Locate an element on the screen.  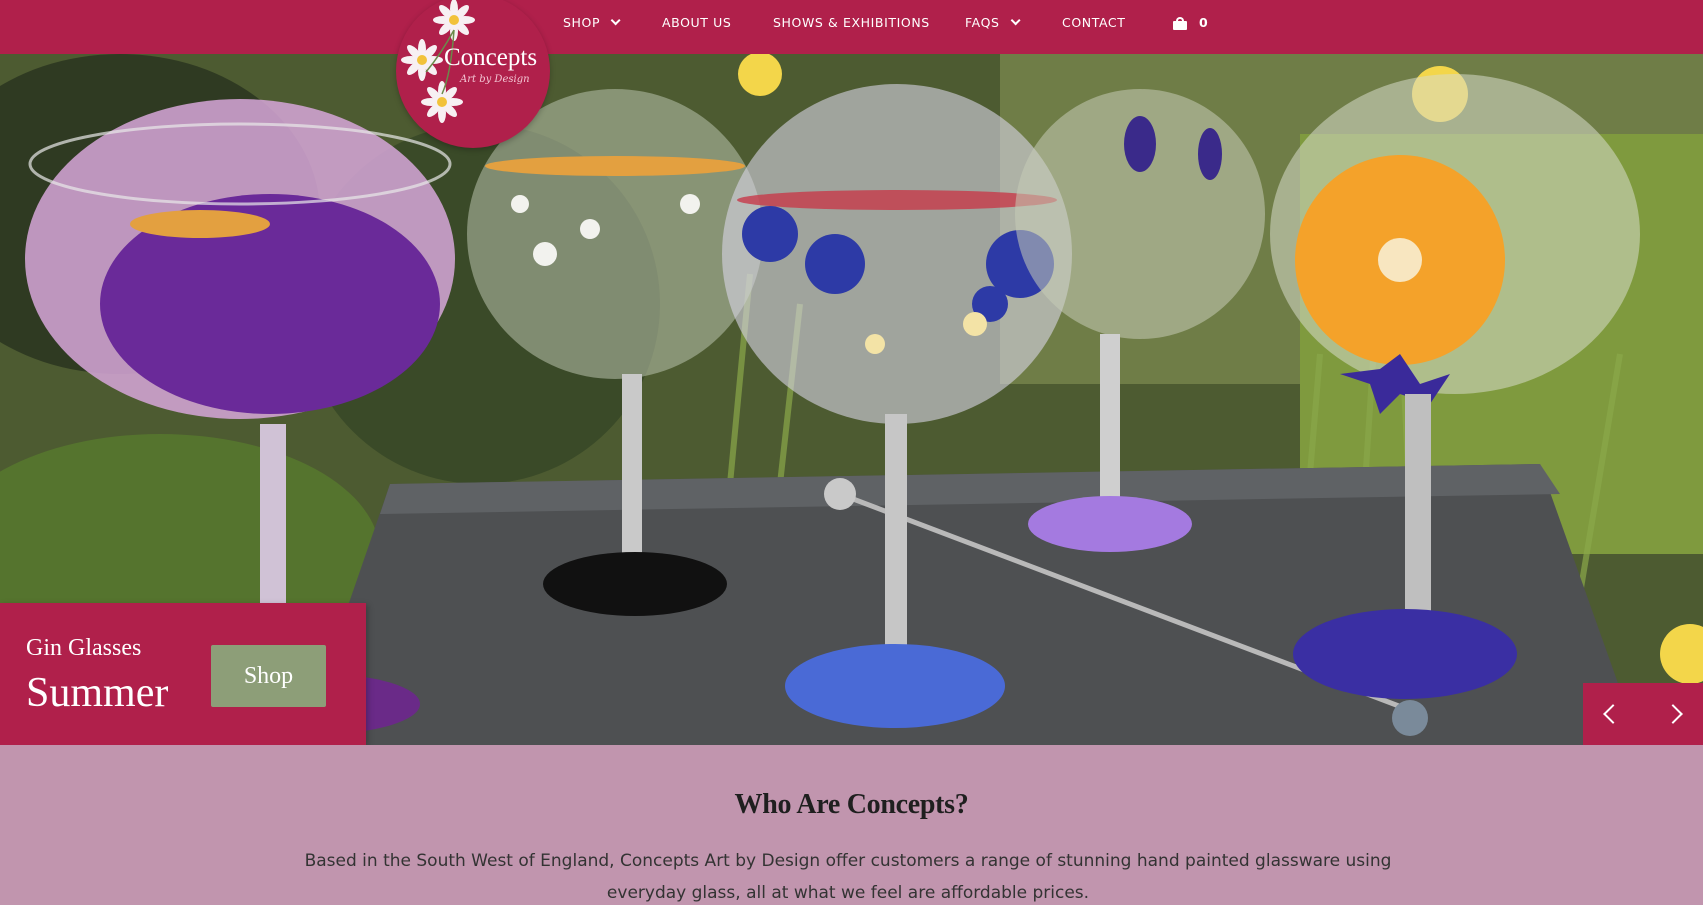
nav-about-us: ABOUT US is located at coordinates (696, 22).